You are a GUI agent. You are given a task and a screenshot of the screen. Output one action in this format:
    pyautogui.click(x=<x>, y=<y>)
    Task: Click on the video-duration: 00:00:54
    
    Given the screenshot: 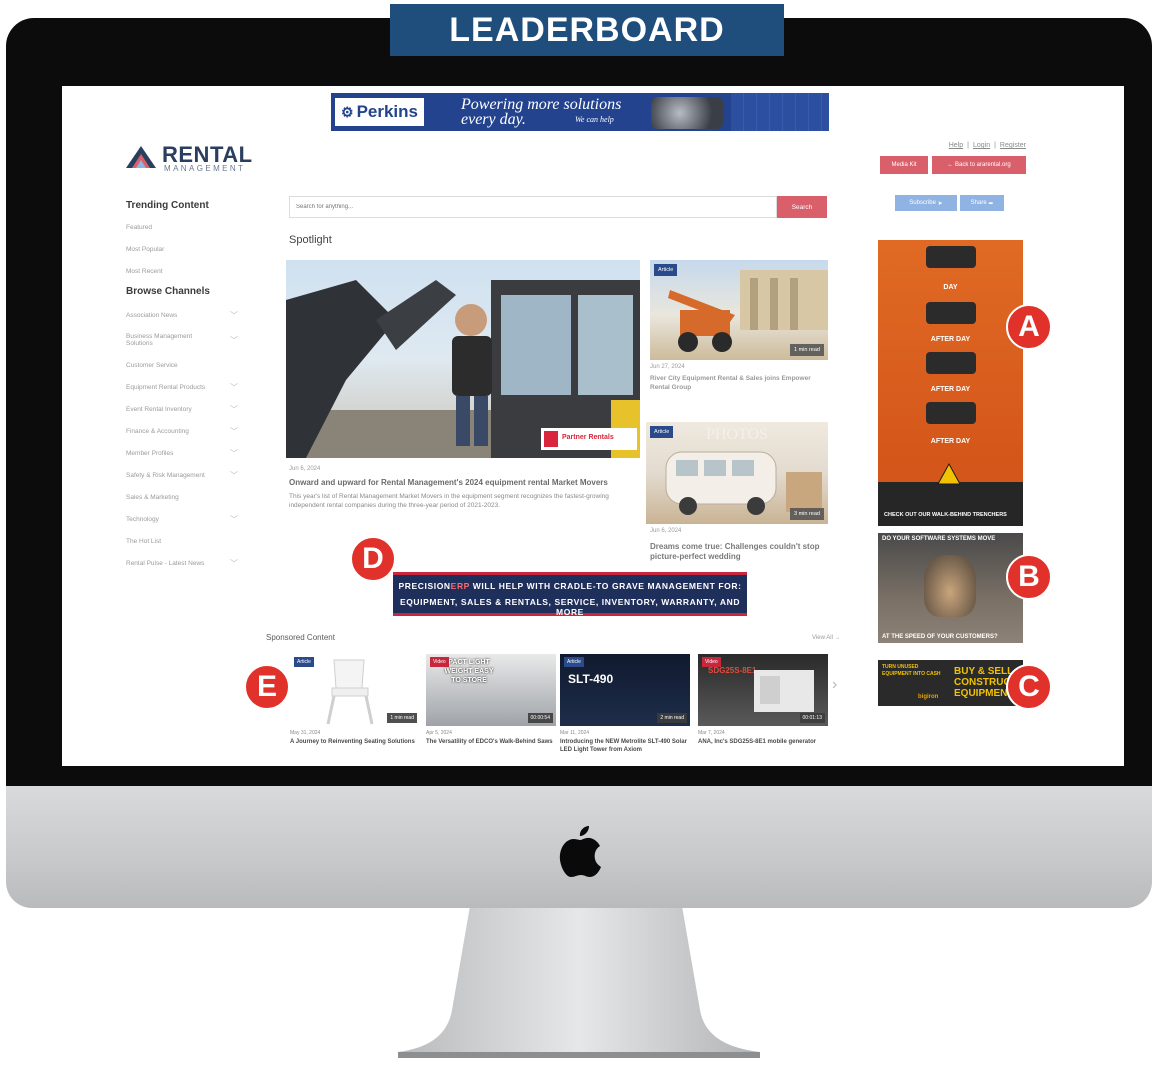 What is the action you would take?
    pyautogui.click(x=540, y=718)
    